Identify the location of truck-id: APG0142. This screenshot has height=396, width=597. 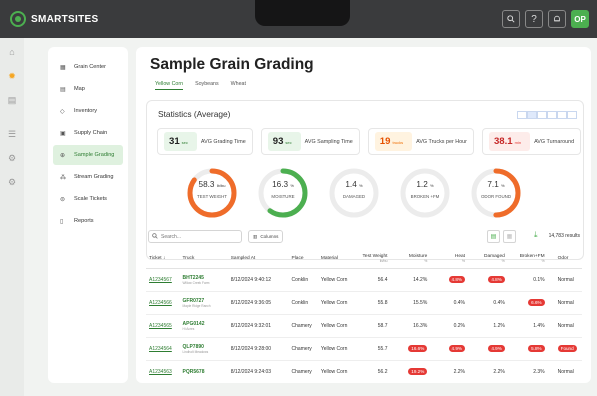
(194, 324).